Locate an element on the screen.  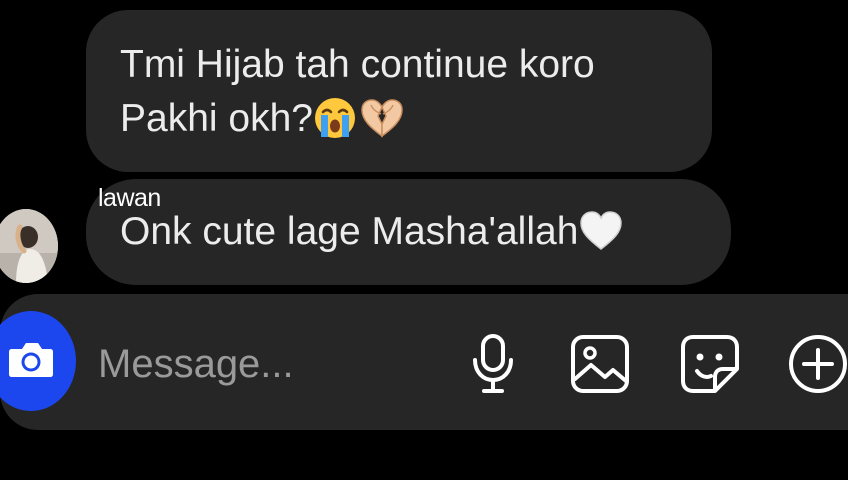
plus-icon is located at coordinates (817, 364).